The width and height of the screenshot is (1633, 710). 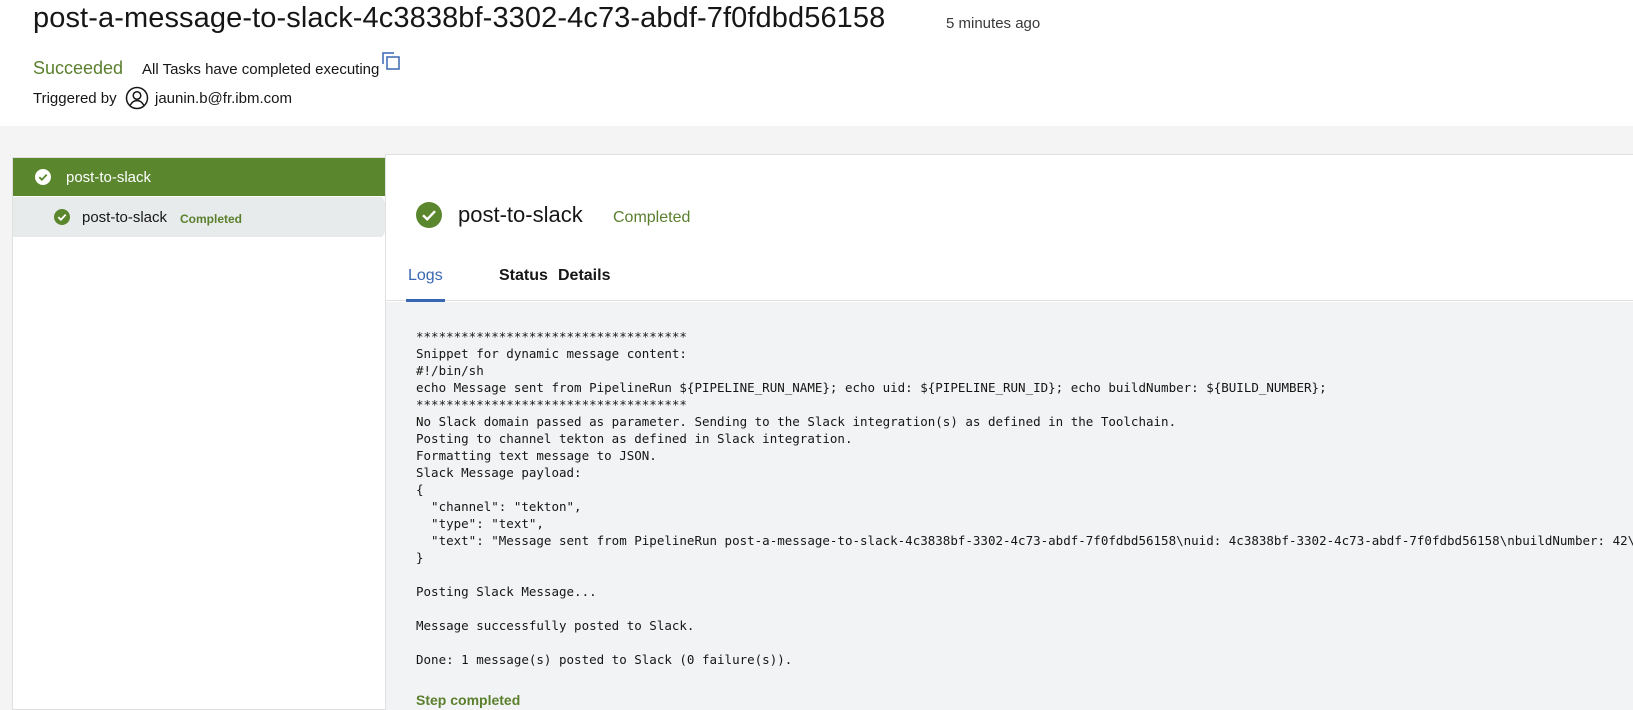 I want to click on log-line: "type": "text",, so click(x=480, y=523).